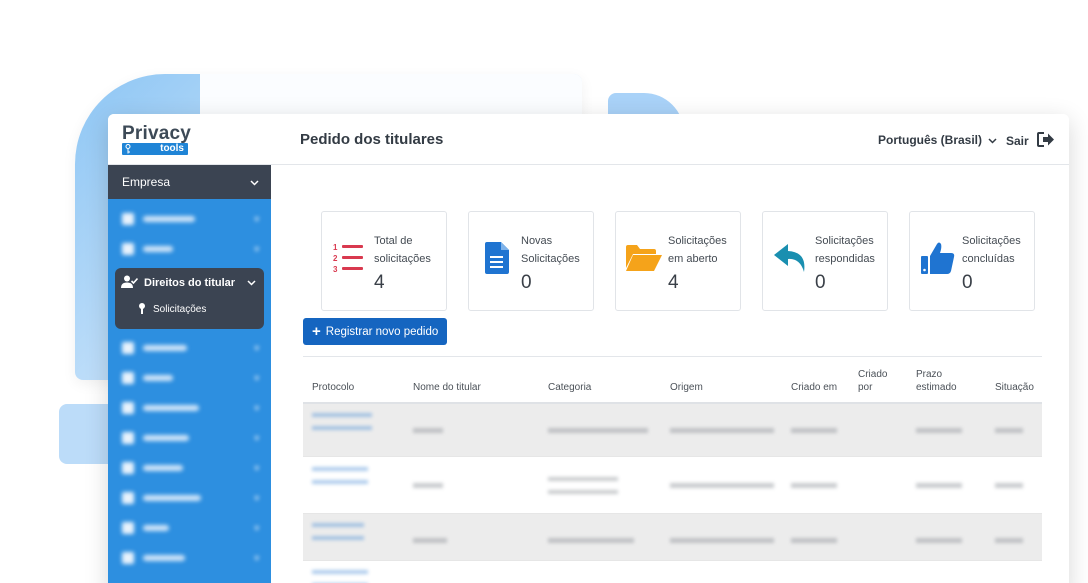 This screenshot has width=1088, height=583. What do you see at coordinates (550, 250) in the screenshot?
I see `card-label: Novas Solicitações` at bounding box center [550, 250].